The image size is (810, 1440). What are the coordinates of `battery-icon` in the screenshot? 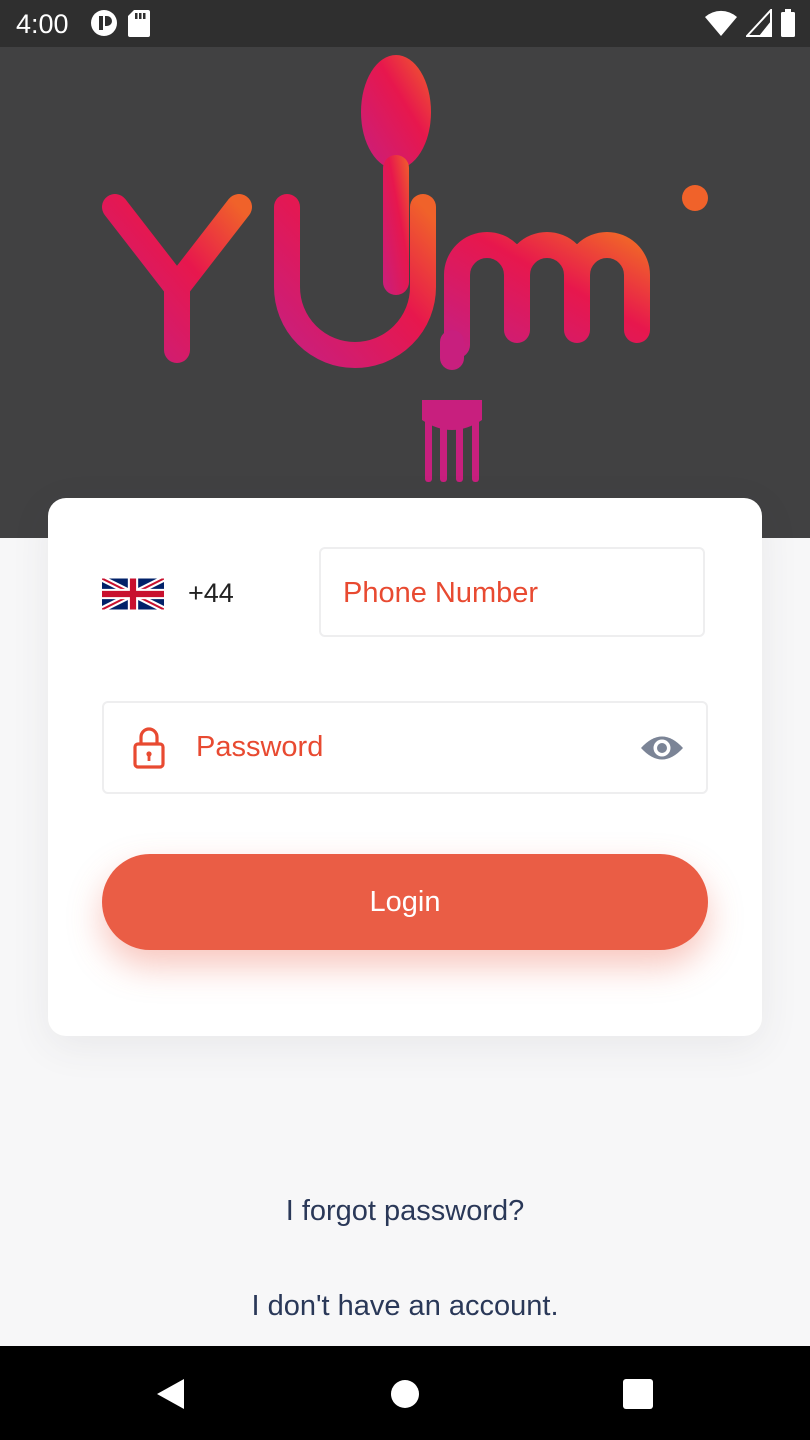 It's located at (788, 23).